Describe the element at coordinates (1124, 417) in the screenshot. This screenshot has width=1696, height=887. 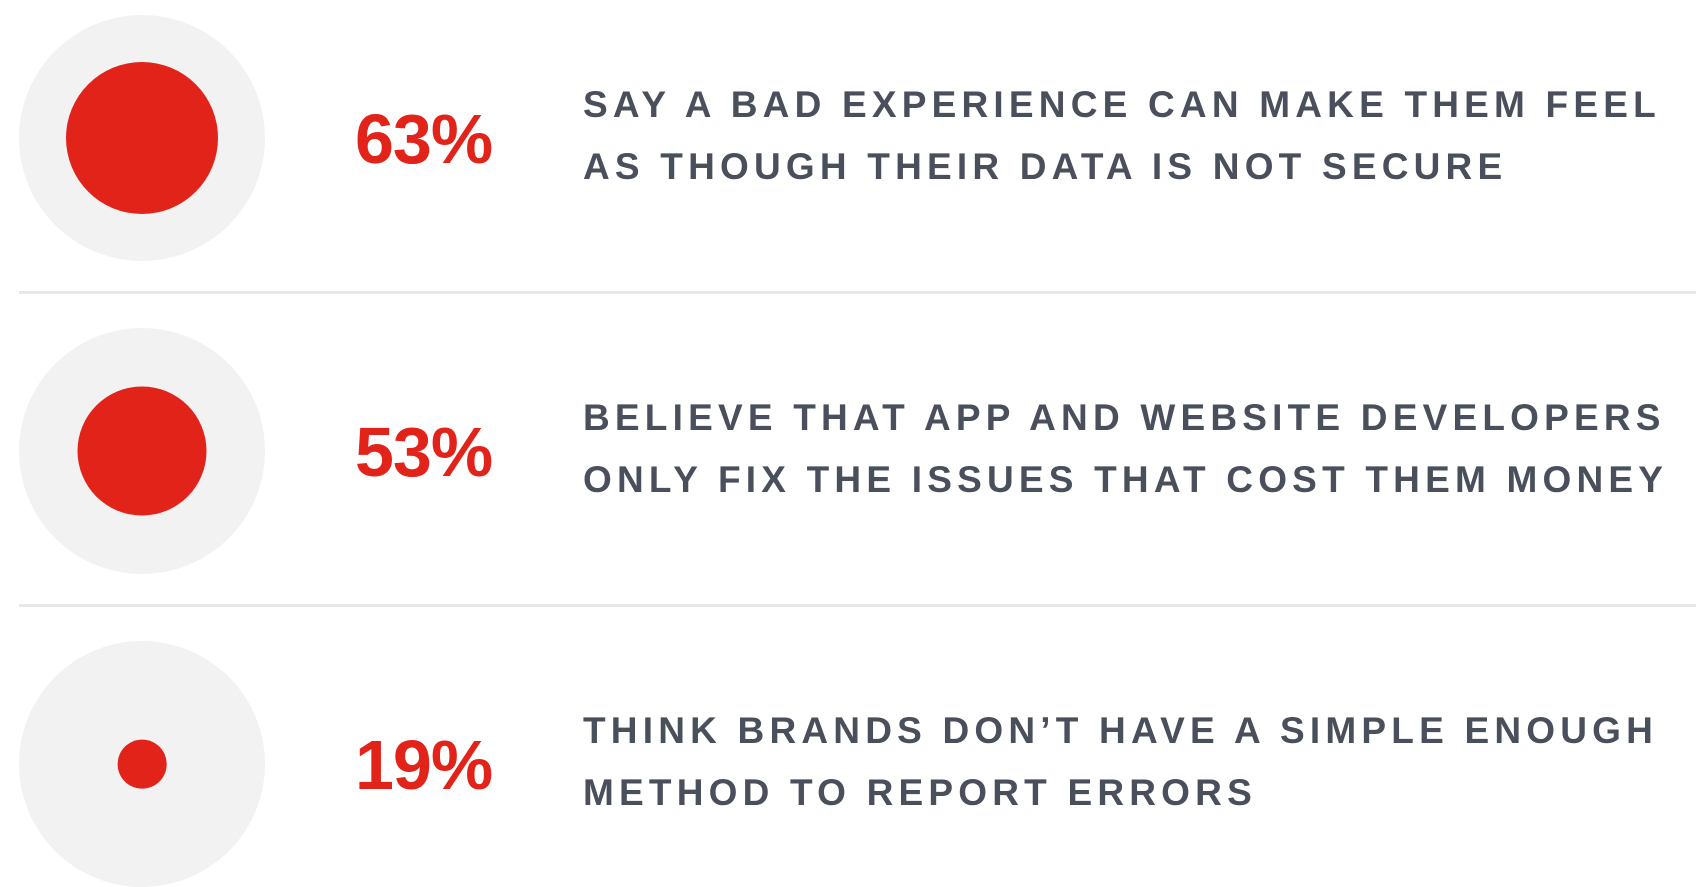
I see `stat-statement-1-line-0: BELIEVE THAT APP AND WEBSITE DEVELOPERS` at that location.